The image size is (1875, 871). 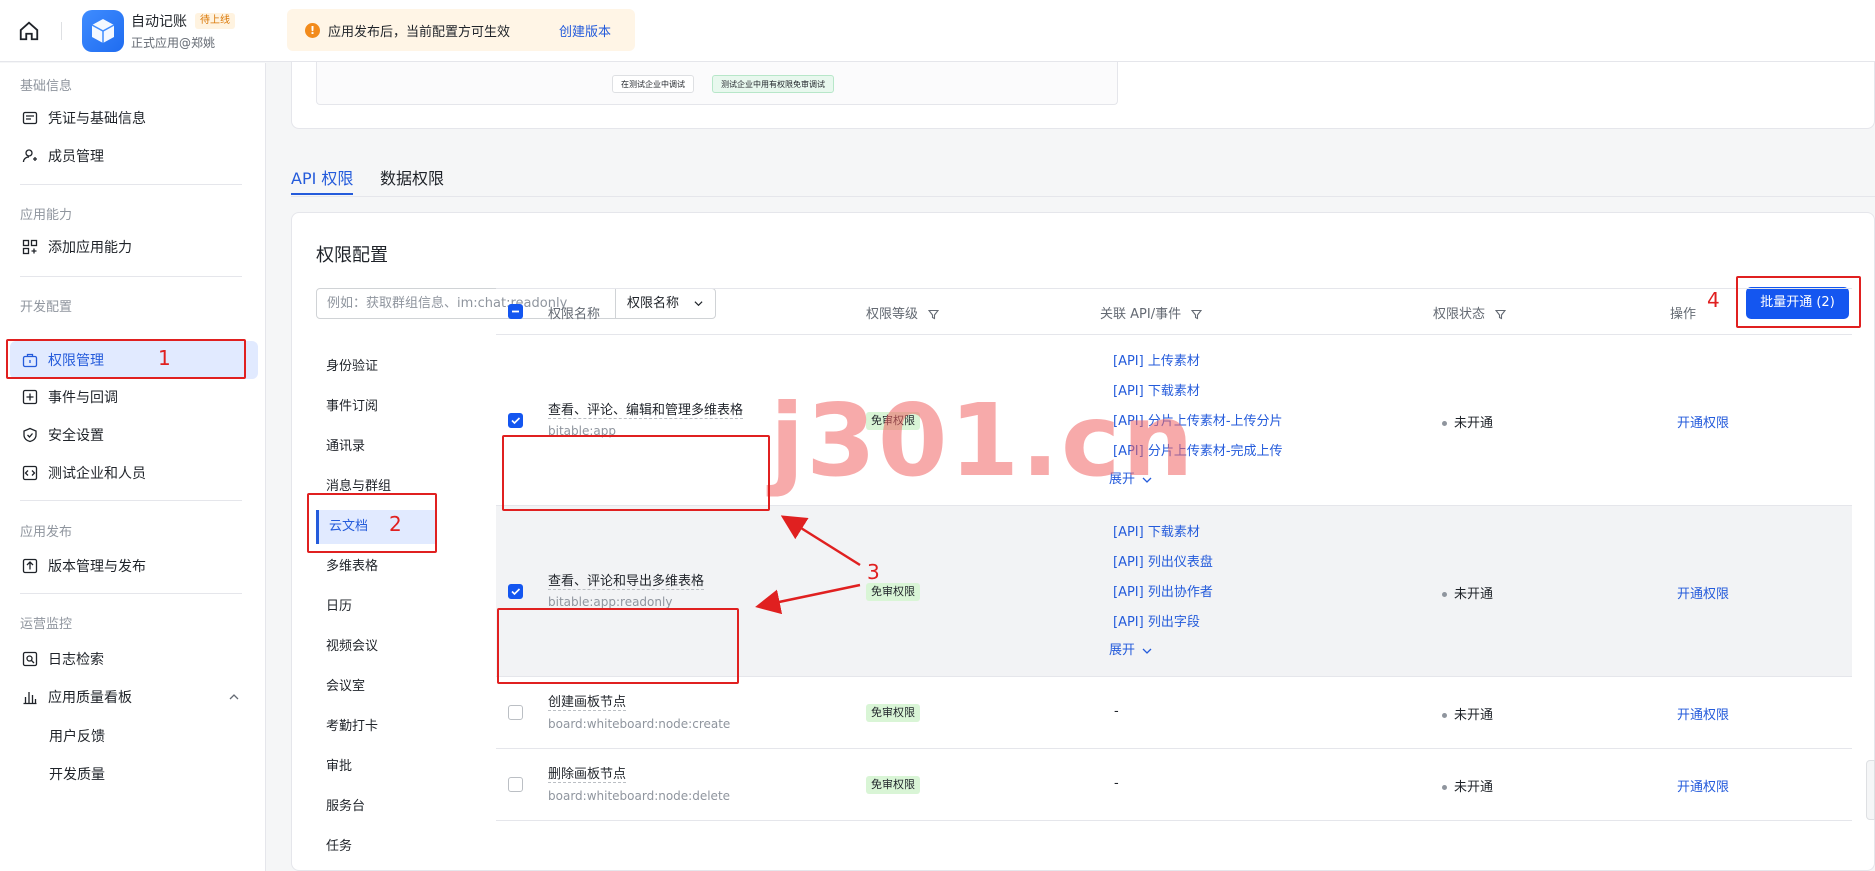 What do you see at coordinates (77, 736) in the screenshot?
I see `sidebar-item-feedback: 用户反馈` at bounding box center [77, 736].